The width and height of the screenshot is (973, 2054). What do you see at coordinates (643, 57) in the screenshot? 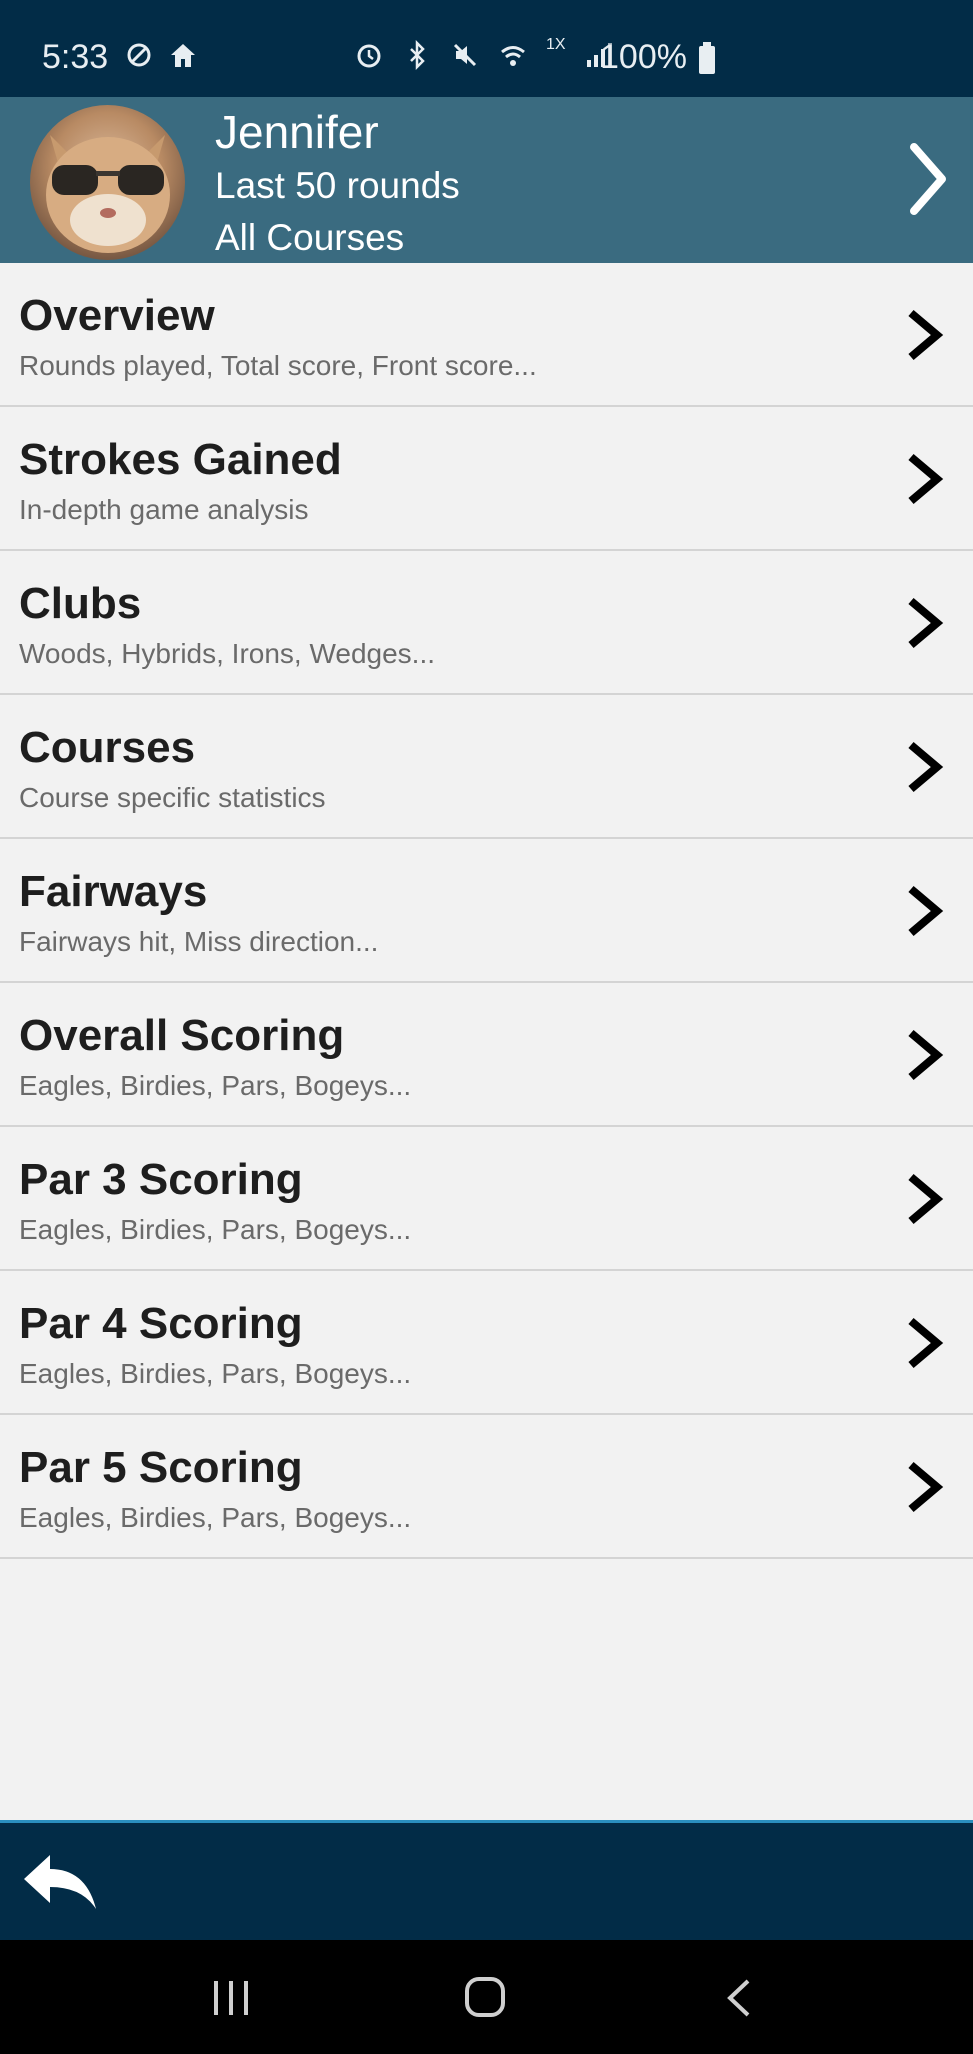
I see `battery-percent: 100%` at bounding box center [643, 57].